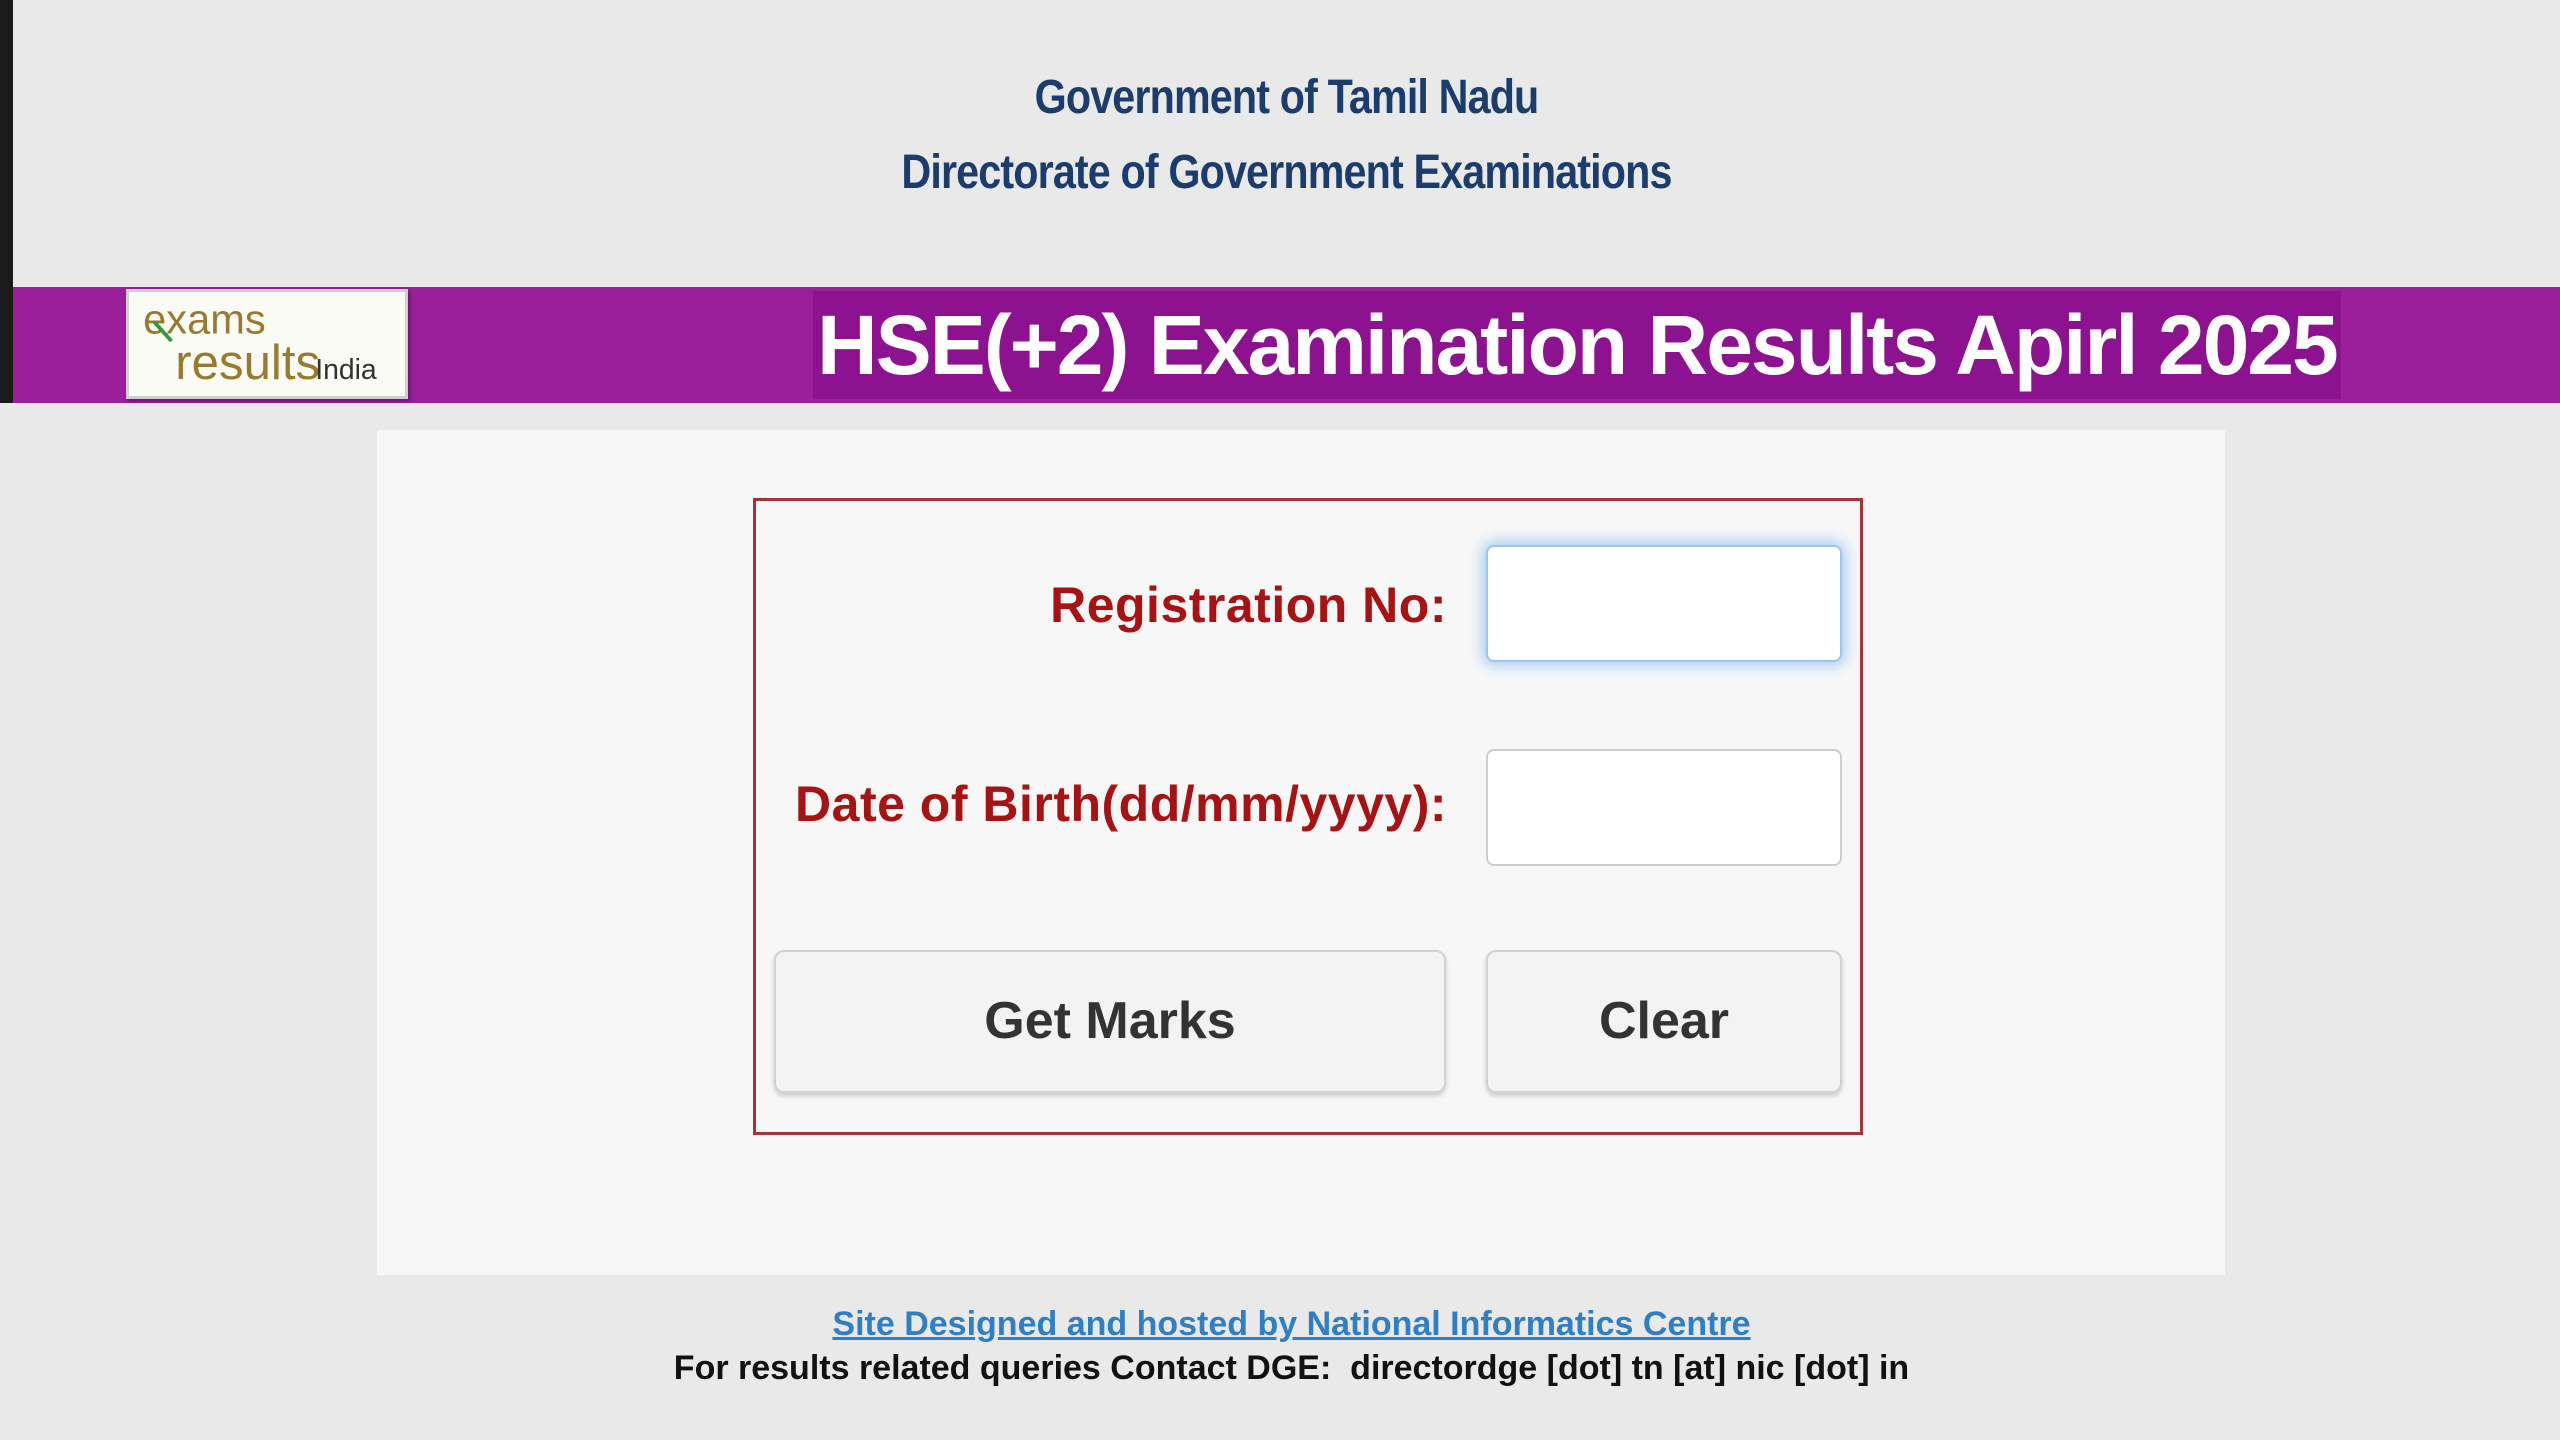  I want to click on exams-results-india-logo: exams results India, so click(267, 344).